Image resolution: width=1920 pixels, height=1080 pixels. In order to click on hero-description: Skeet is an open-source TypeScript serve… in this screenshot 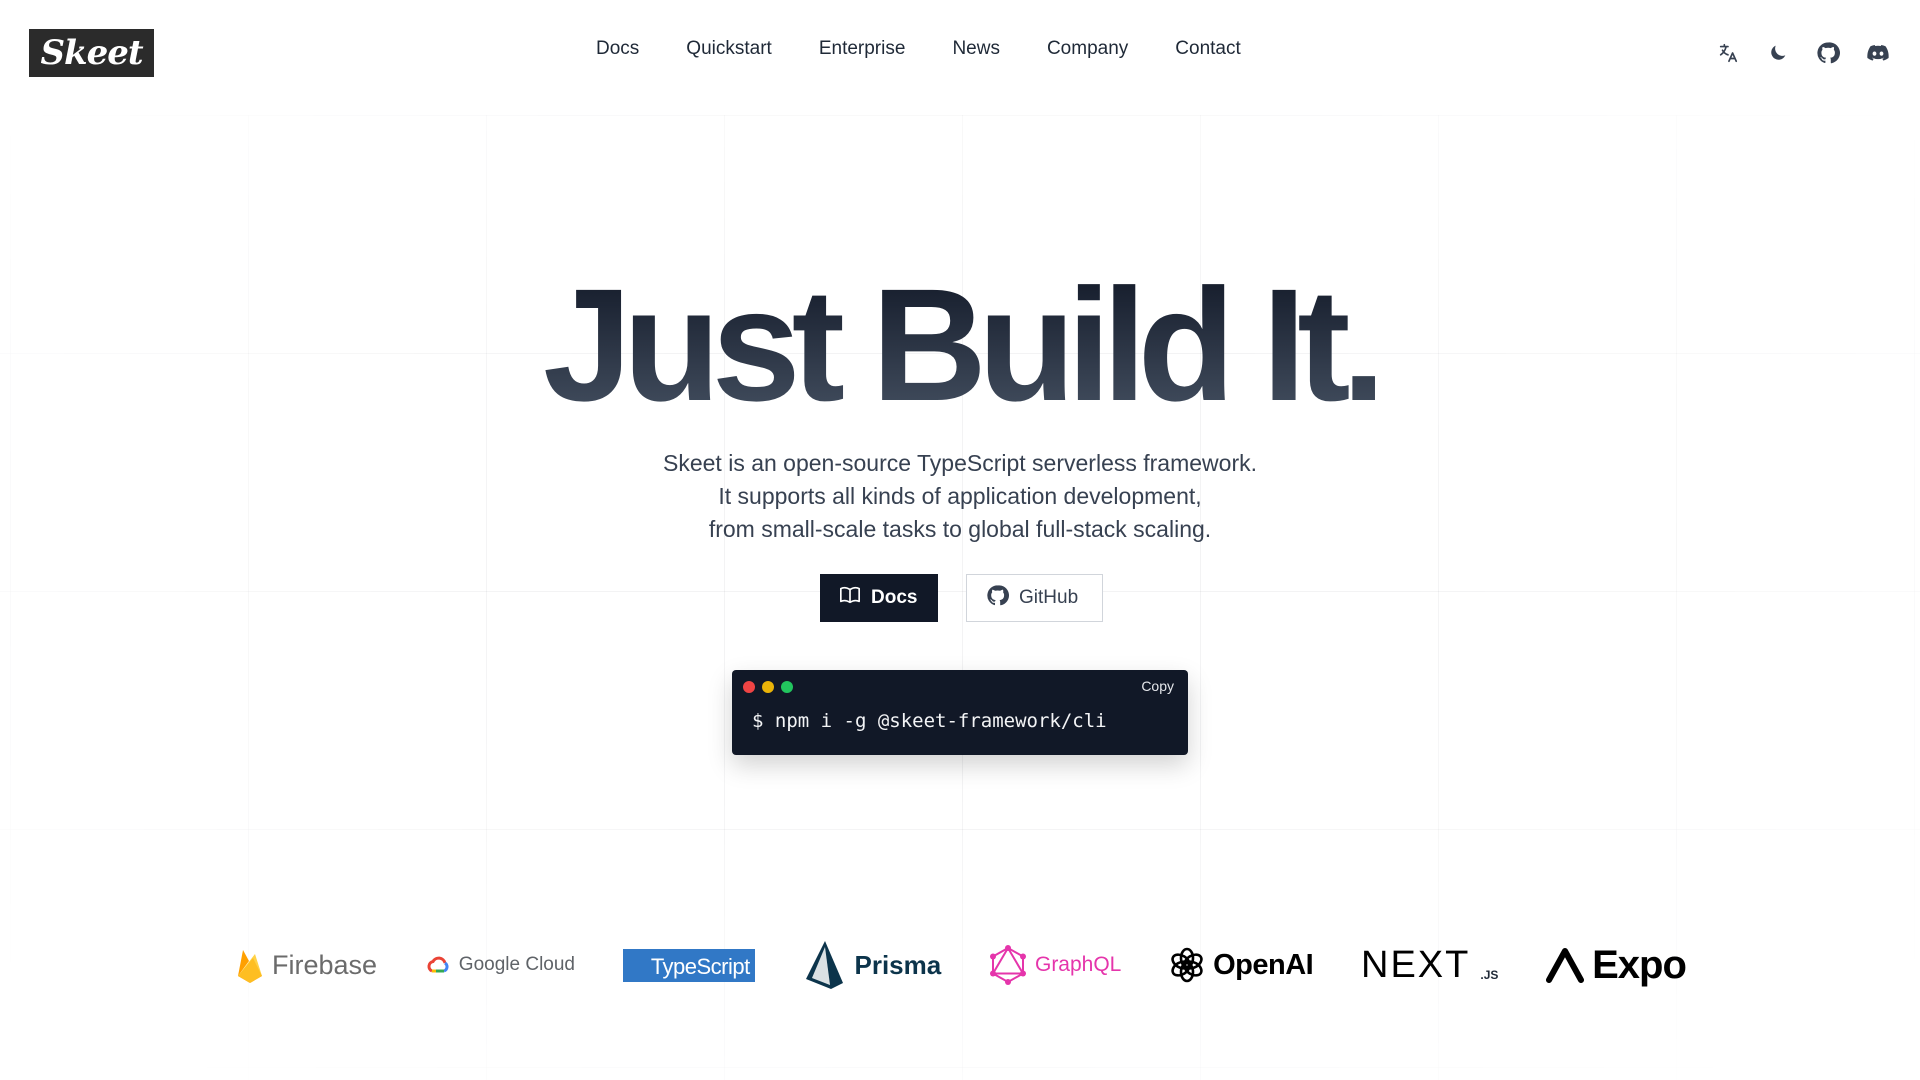, I will do `click(960, 496)`.